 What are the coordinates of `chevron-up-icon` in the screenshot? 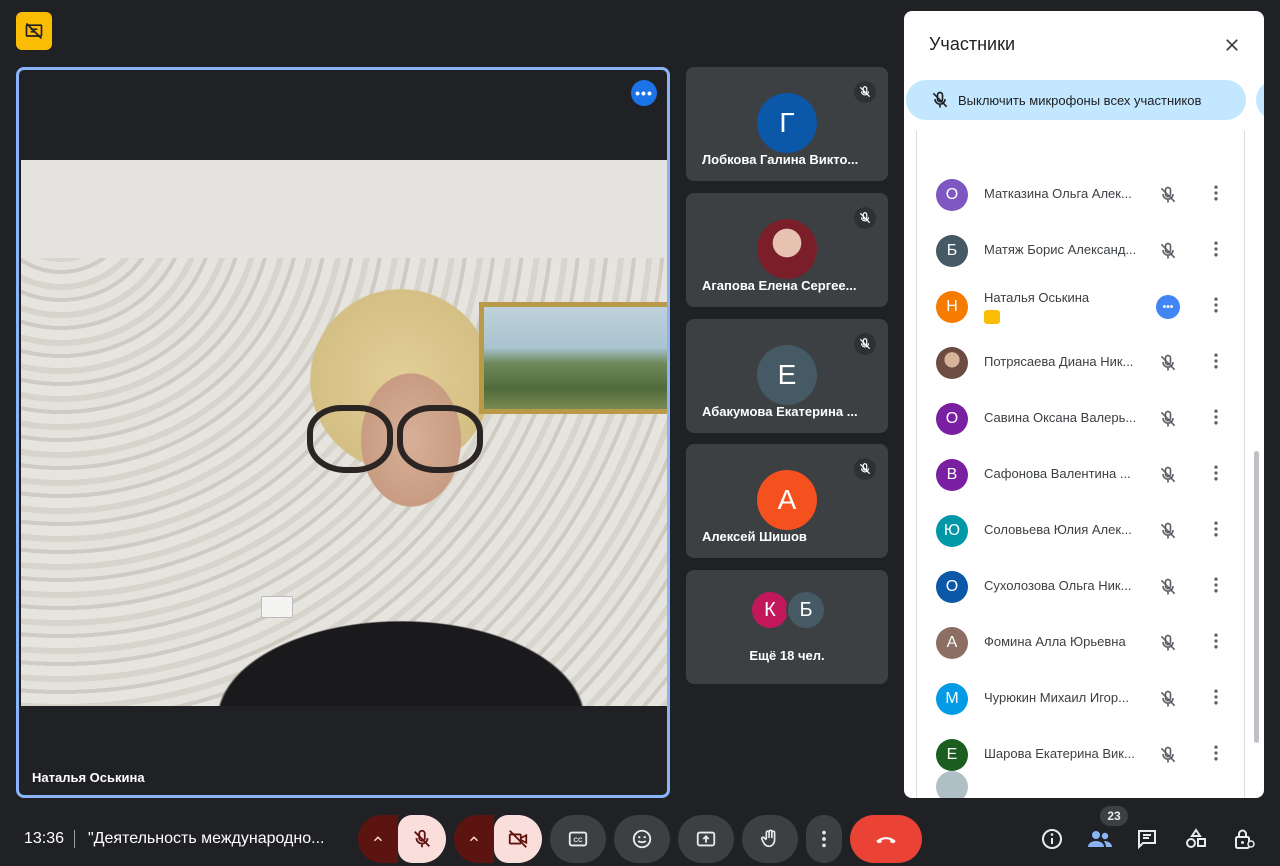 It's located at (378, 839).